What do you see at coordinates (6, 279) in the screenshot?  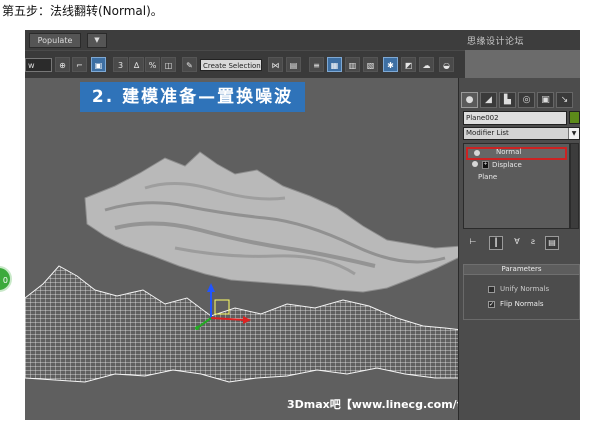 I see `side-badge: 0` at bounding box center [6, 279].